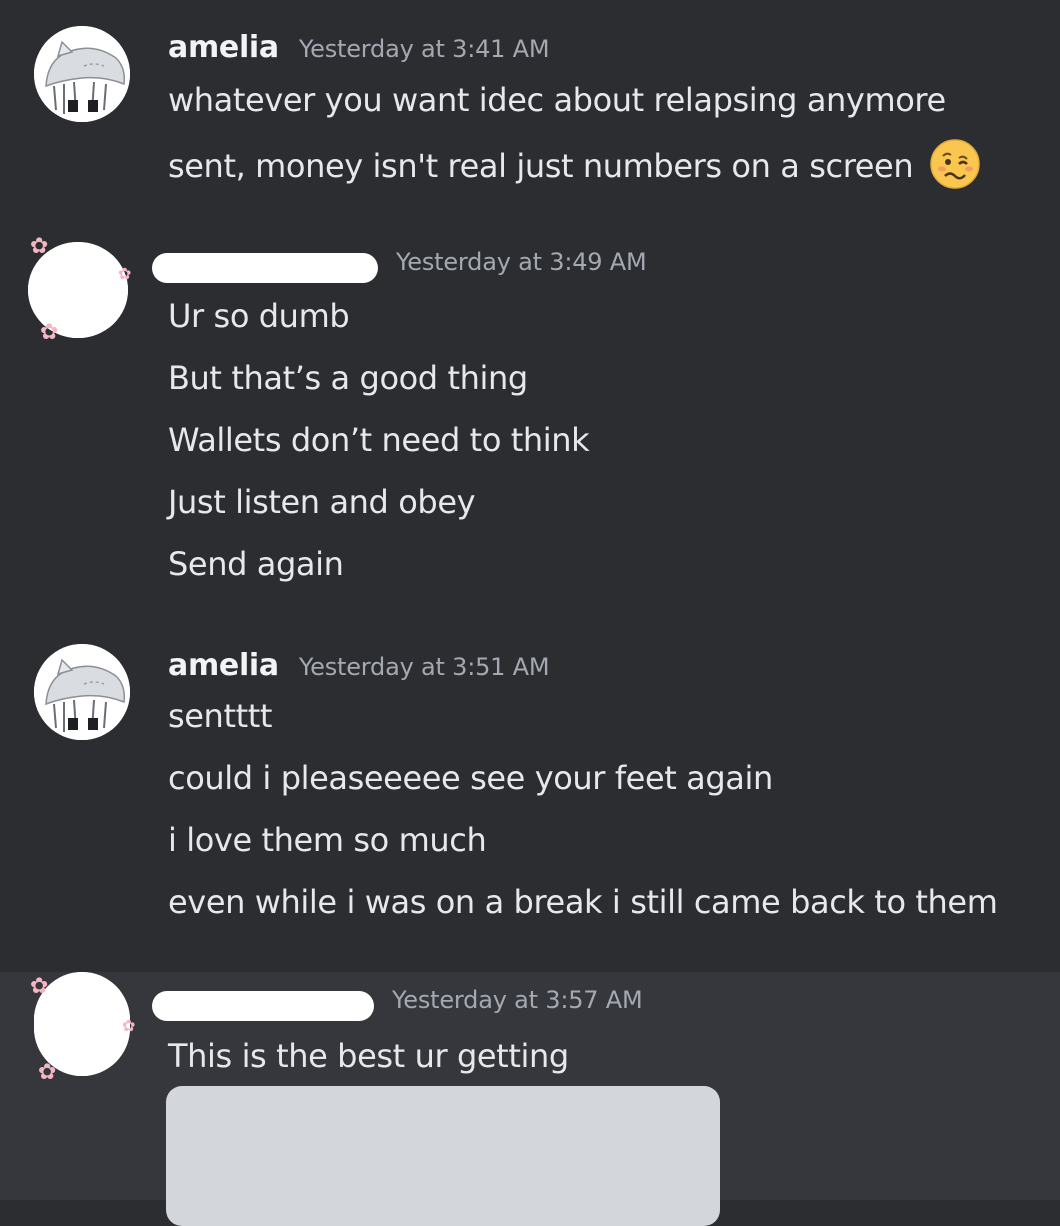  I want to click on timestamp: Yesterday at 3:51 AM, so click(424, 667).